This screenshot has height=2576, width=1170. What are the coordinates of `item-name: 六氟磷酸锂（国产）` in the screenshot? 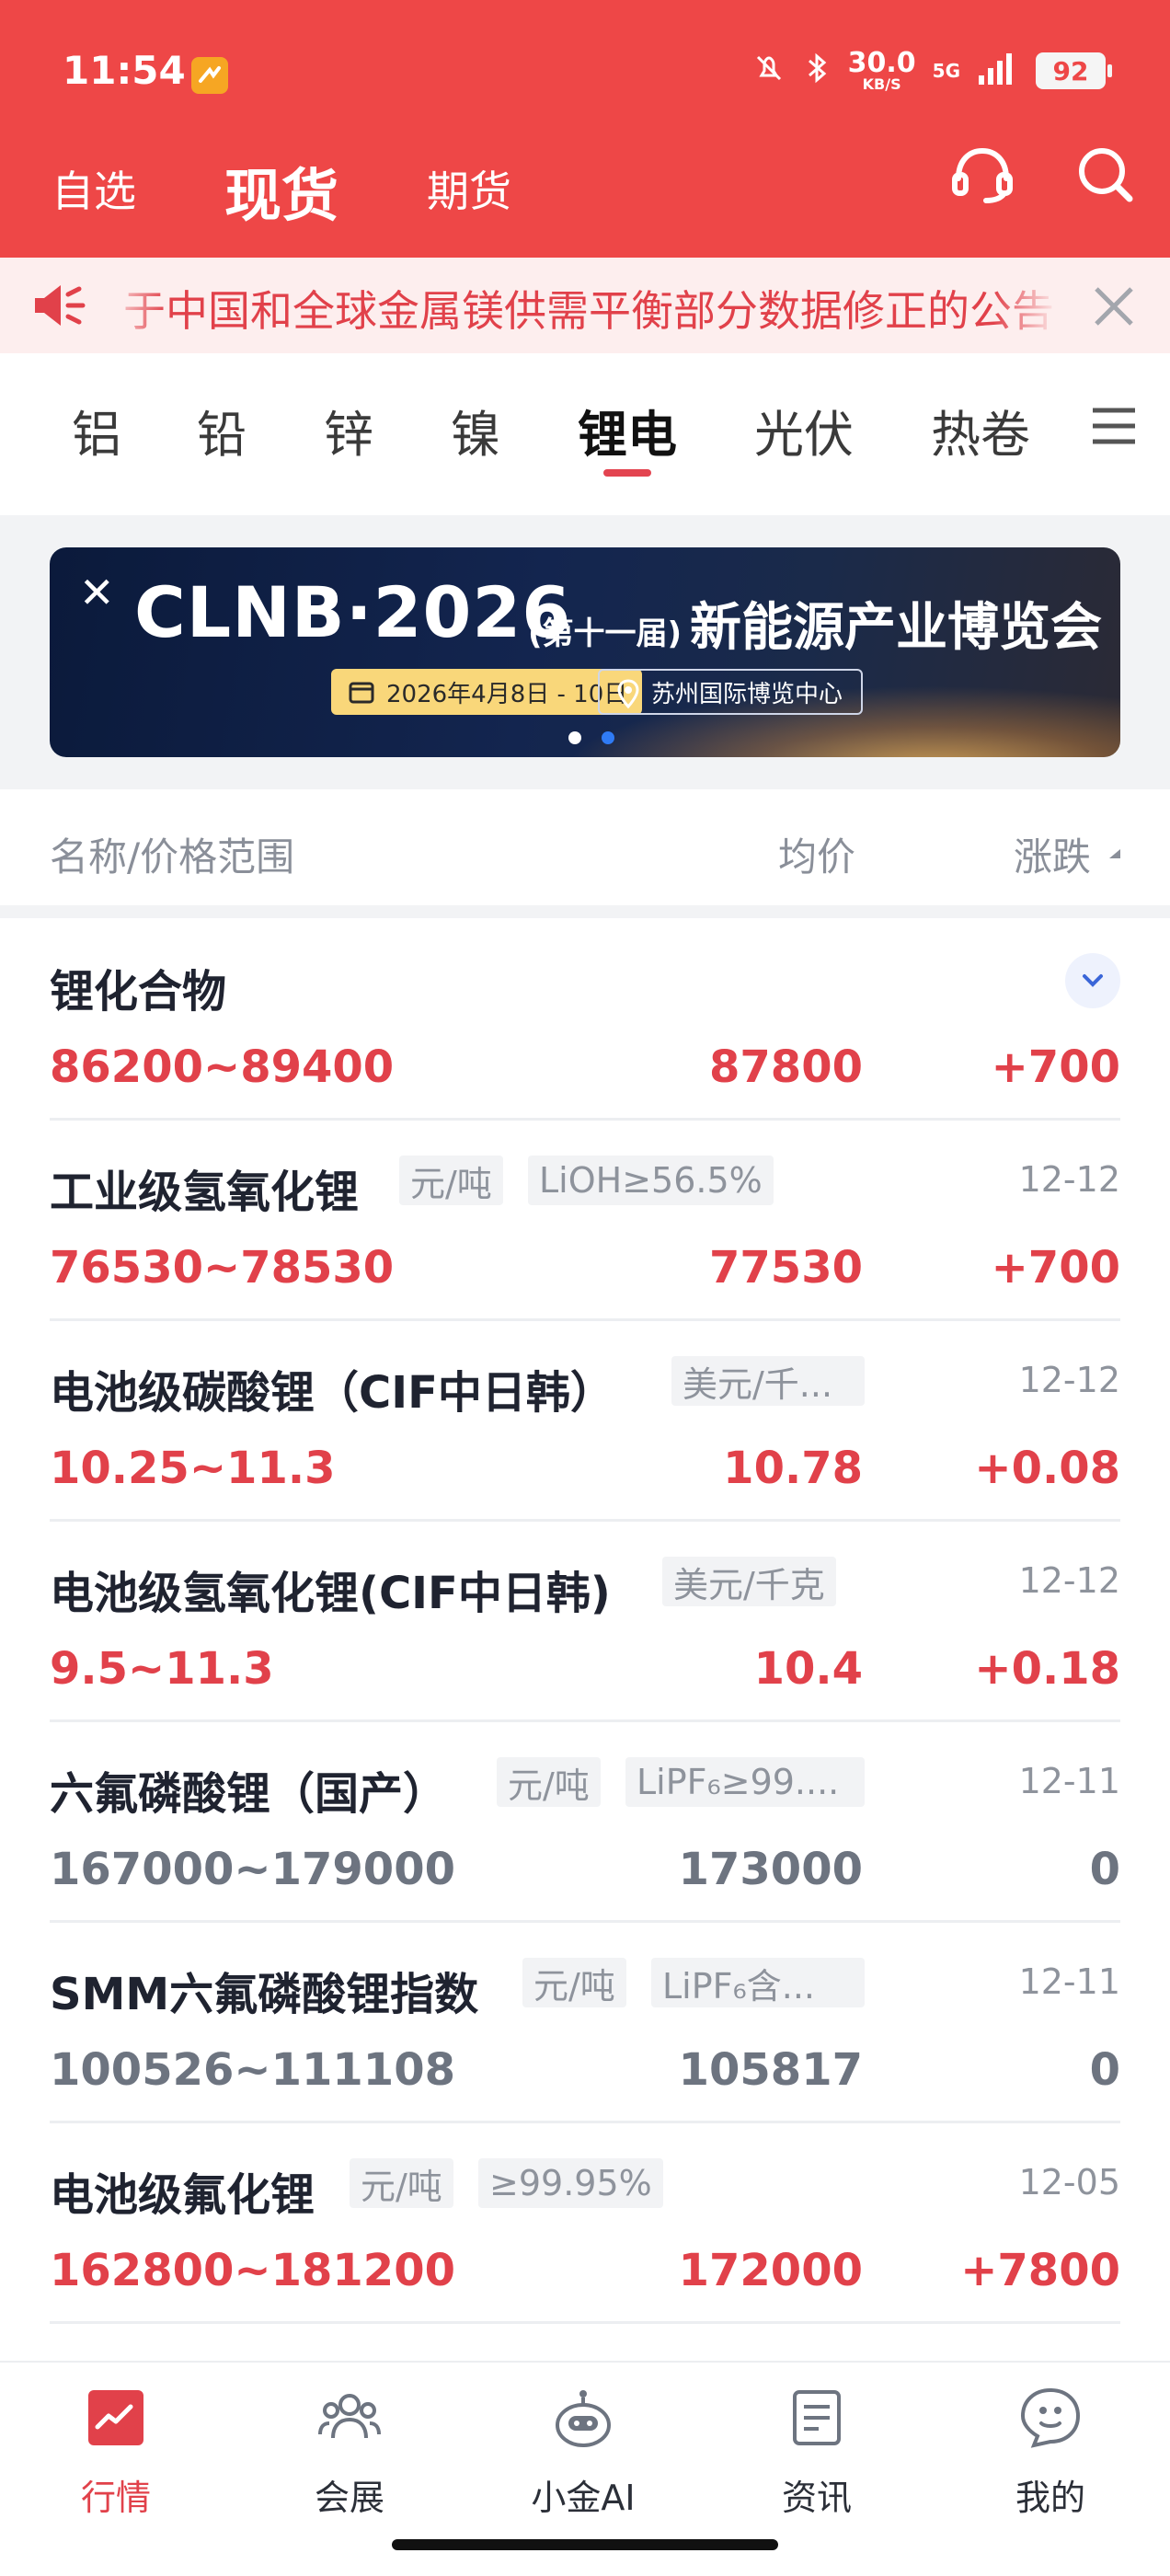 It's located at (249, 1794).